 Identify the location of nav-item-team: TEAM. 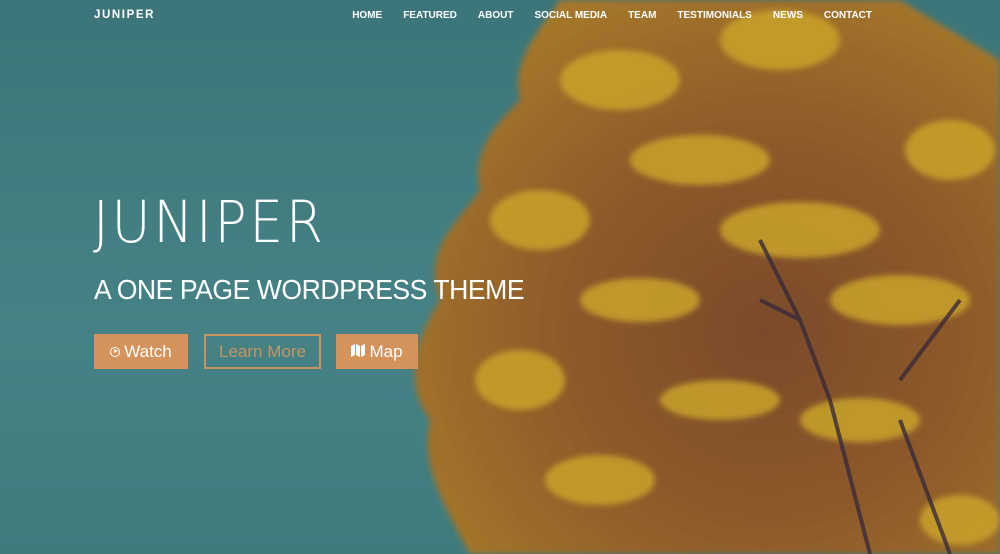
(642, 15).